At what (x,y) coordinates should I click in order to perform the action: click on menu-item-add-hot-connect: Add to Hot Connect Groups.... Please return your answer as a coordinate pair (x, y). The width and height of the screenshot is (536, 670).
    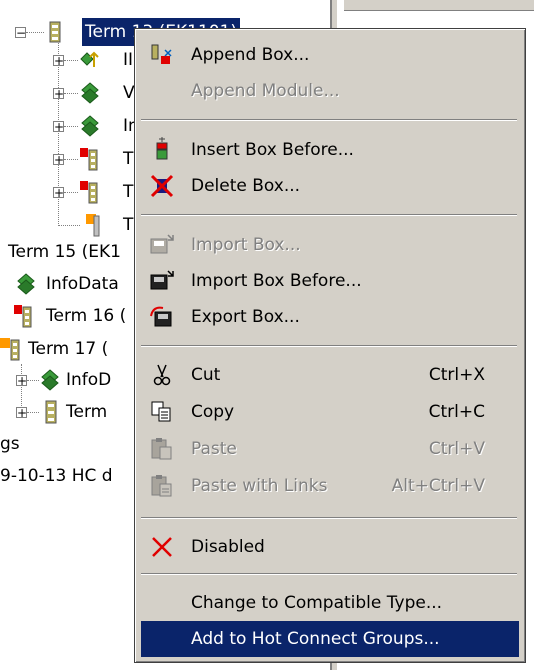
    Looking at the image, I should click on (330, 639).